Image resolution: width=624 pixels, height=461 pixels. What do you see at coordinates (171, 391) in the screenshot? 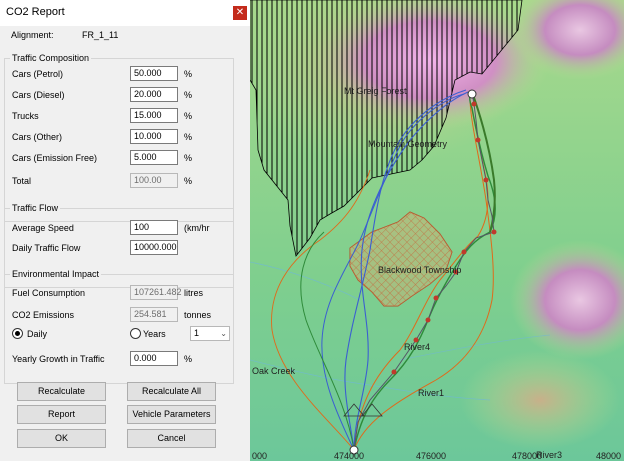
I see `recalculate-all-button: Recalculate All` at bounding box center [171, 391].